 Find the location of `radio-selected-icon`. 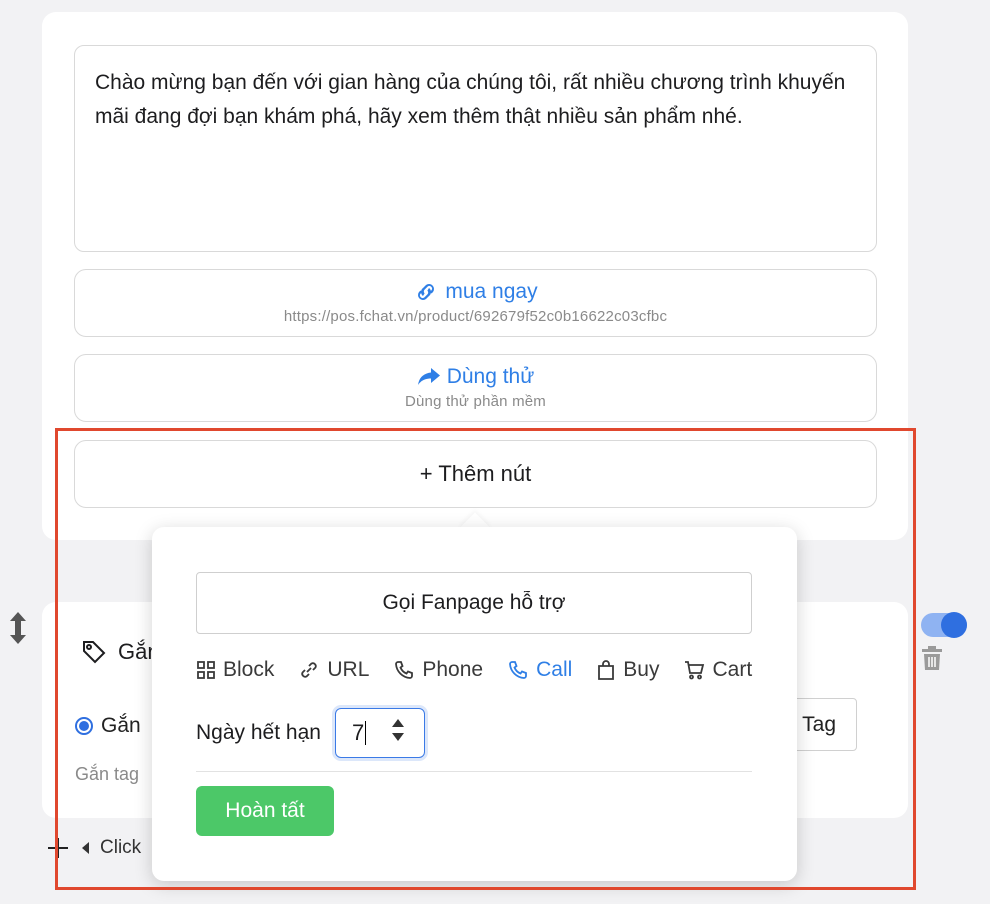

radio-selected-icon is located at coordinates (84, 726).